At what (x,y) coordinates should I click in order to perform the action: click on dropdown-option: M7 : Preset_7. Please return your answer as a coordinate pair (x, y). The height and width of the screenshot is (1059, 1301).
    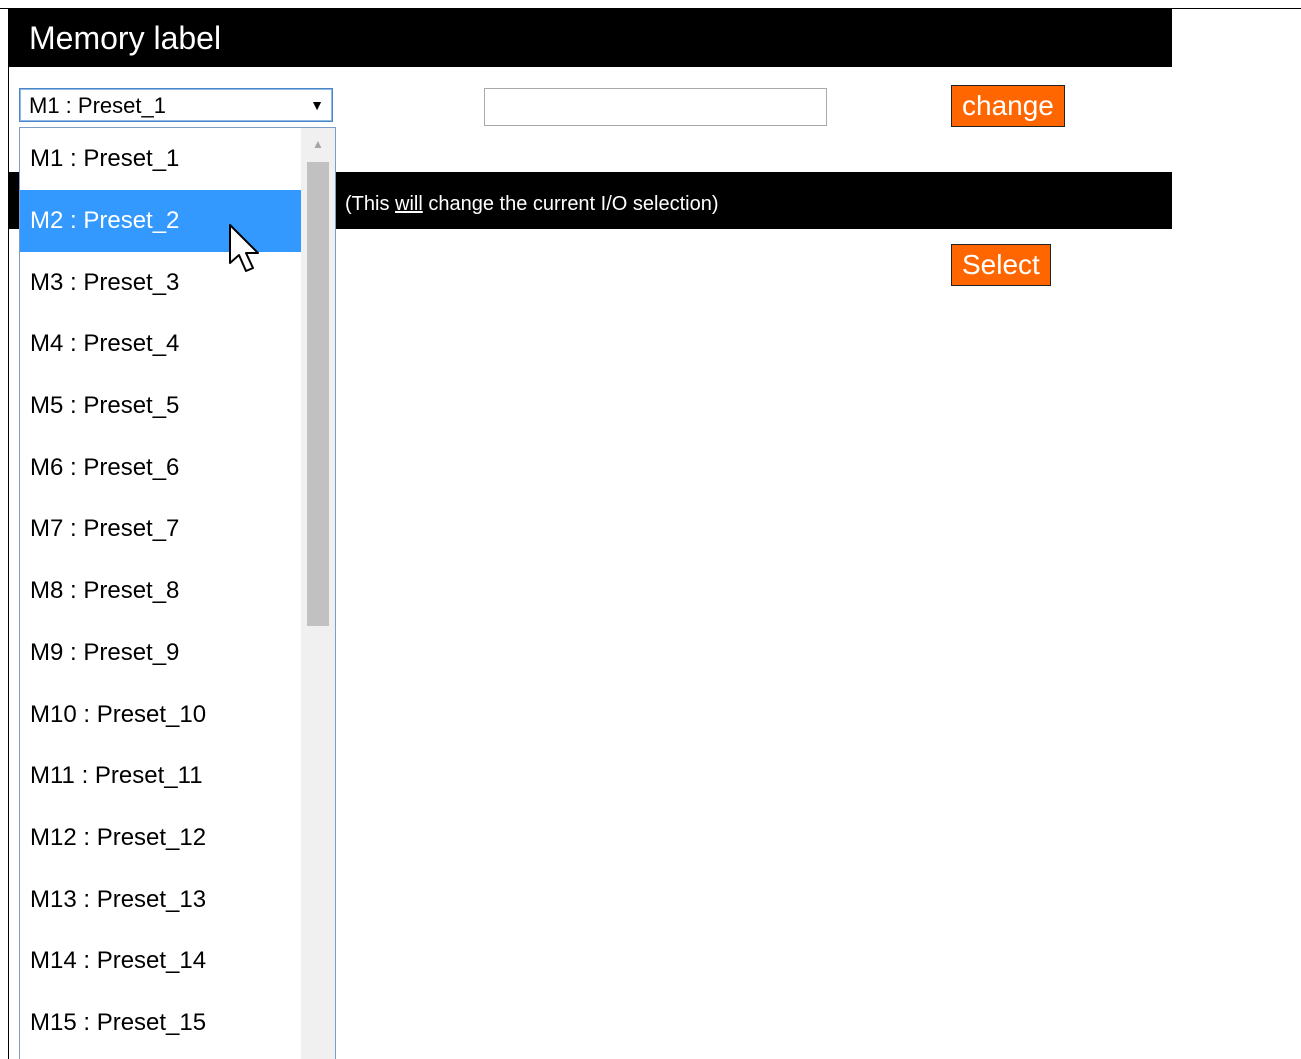
    Looking at the image, I should click on (161, 529).